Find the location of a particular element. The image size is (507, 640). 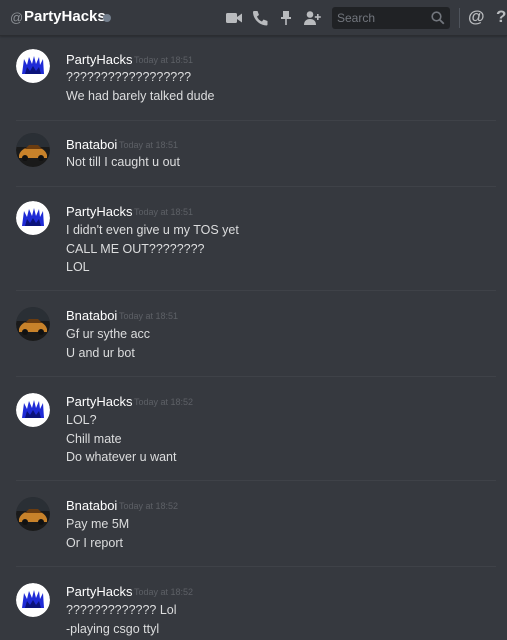

message-text: Or I report is located at coordinates (94, 543).